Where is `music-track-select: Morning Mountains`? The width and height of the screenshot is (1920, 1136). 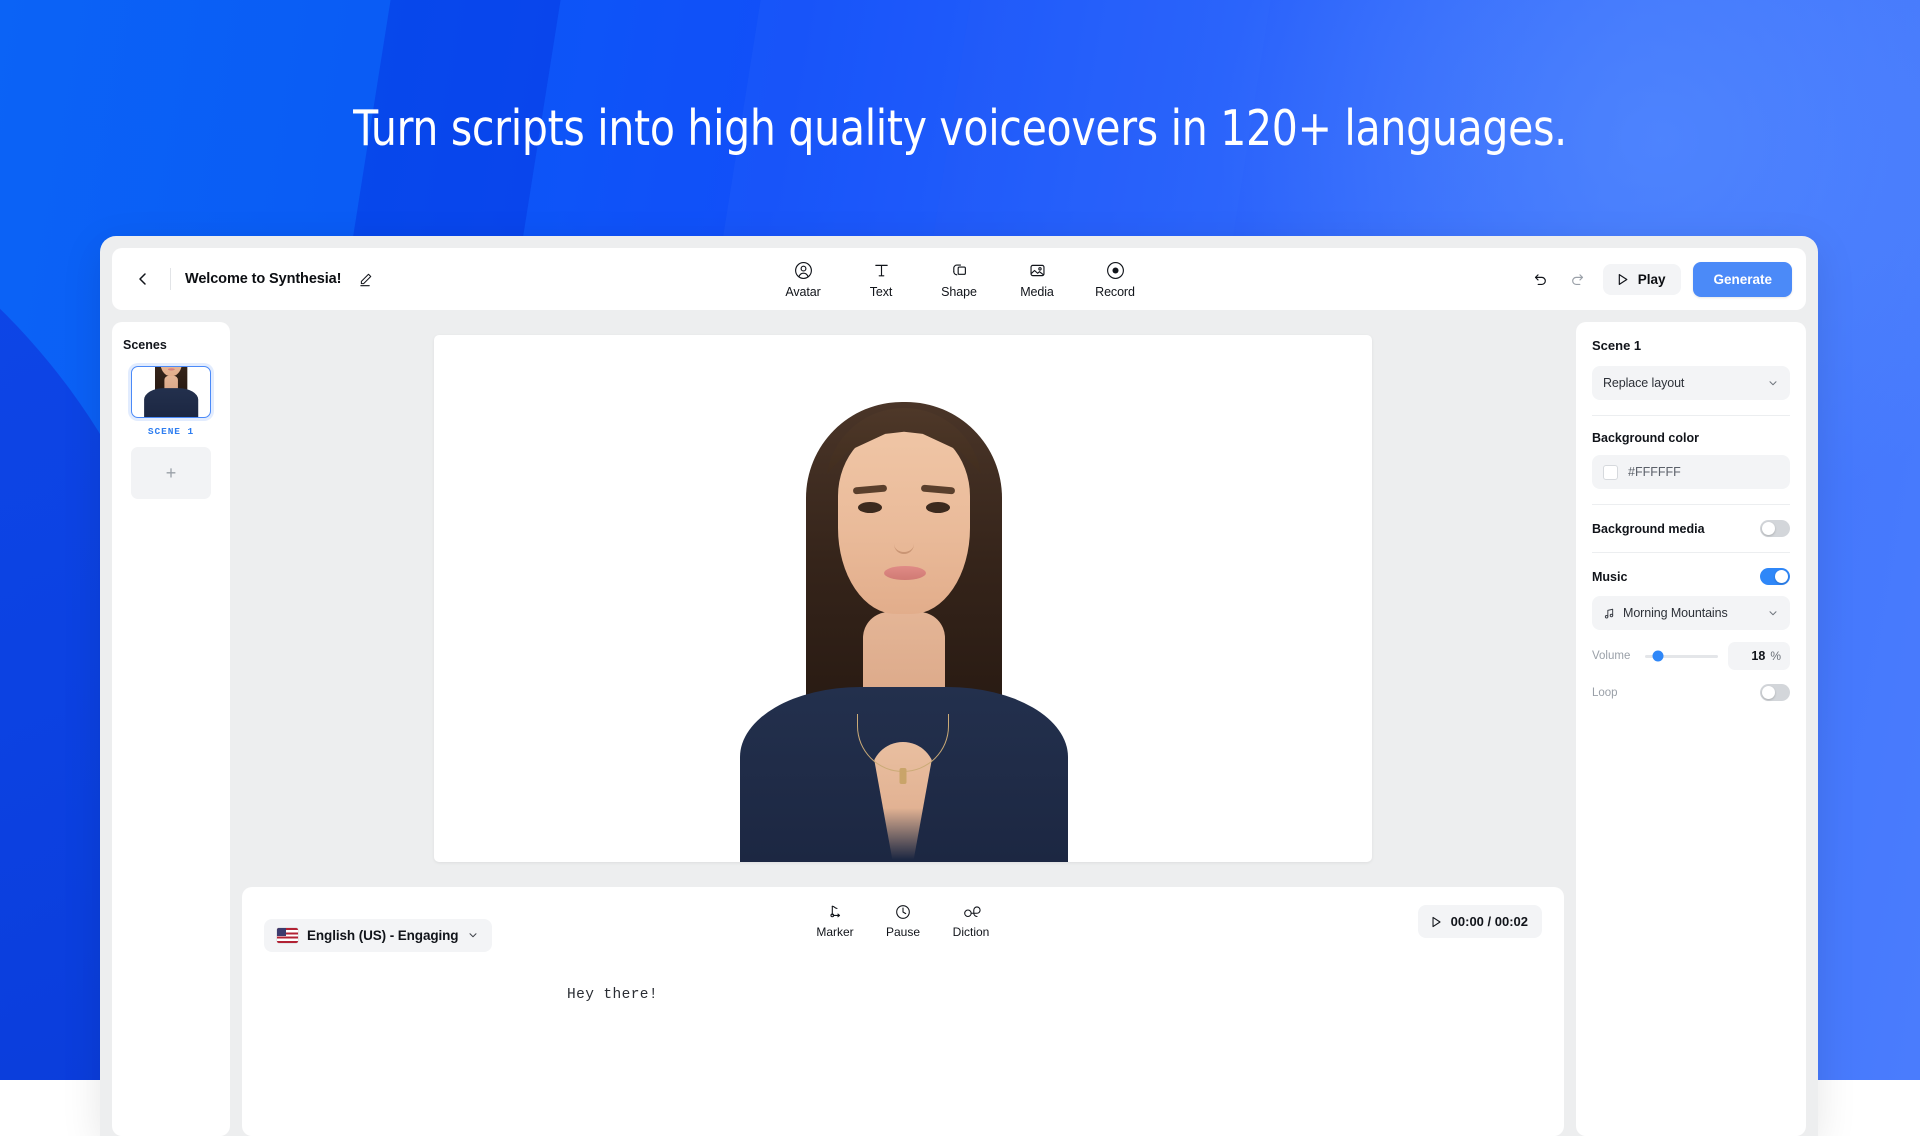 music-track-select: Morning Mountains is located at coordinates (1691, 613).